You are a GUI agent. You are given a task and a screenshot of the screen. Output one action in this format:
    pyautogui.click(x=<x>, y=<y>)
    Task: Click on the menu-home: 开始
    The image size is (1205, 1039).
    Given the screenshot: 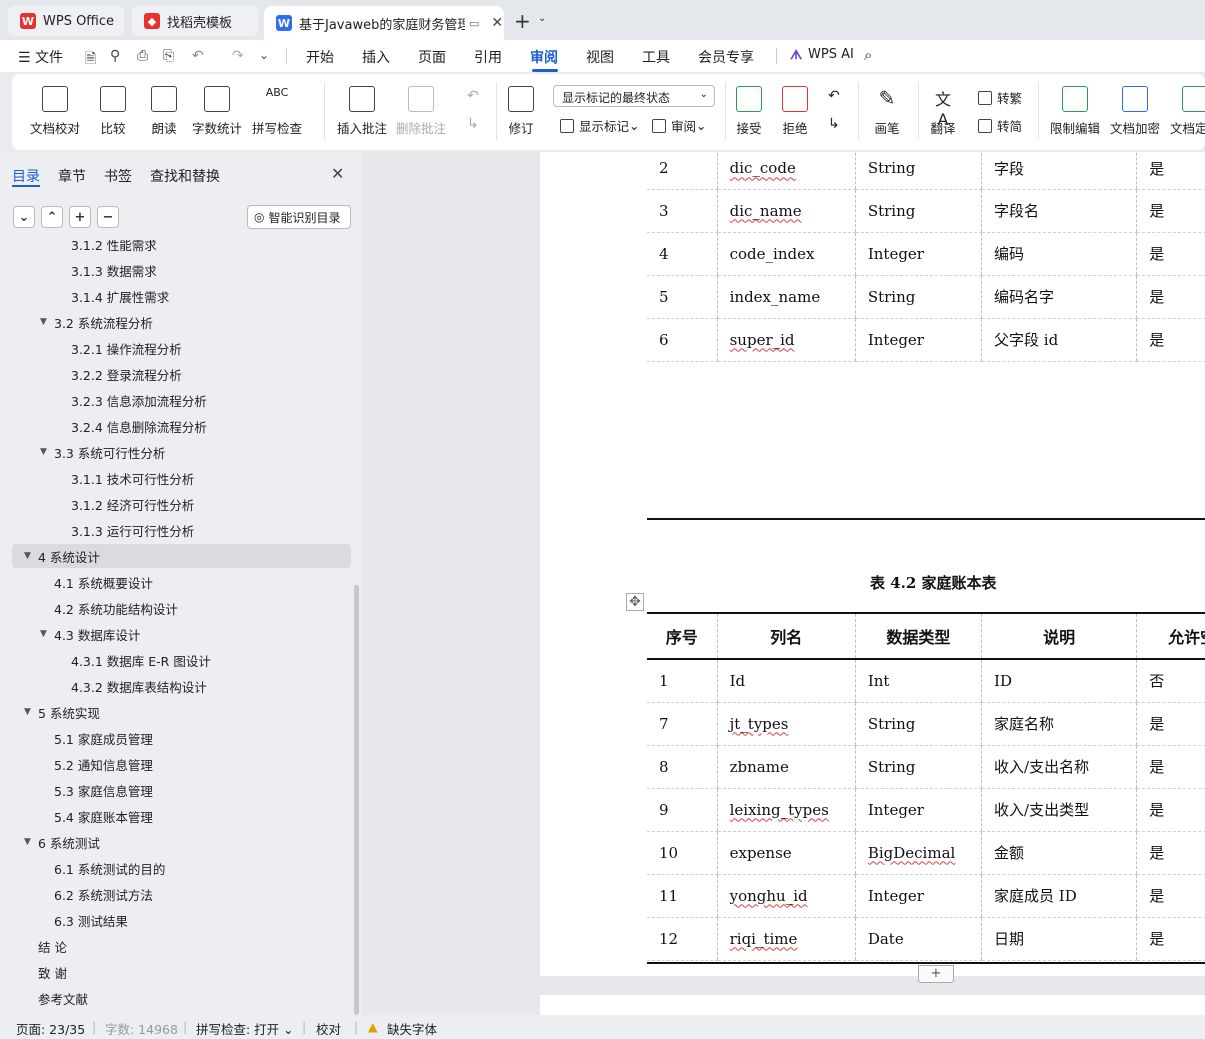 What is the action you would take?
    pyautogui.click(x=320, y=57)
    